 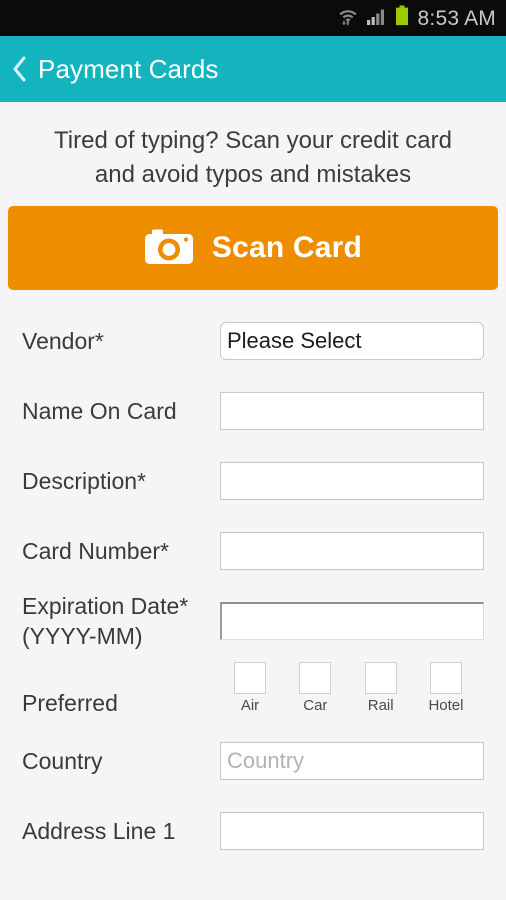 What do you see at coordinates (91, 551) in the screenshot?
I see `label-card-number-text: Card Number` at bounding box center [91, 551].